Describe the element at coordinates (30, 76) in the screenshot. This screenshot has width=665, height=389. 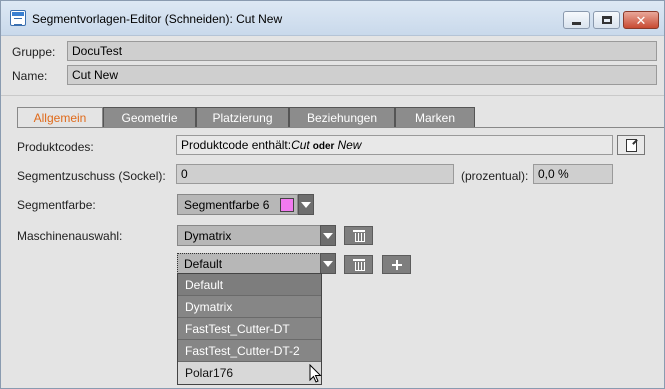
I see `name-label: Name:` at that location.